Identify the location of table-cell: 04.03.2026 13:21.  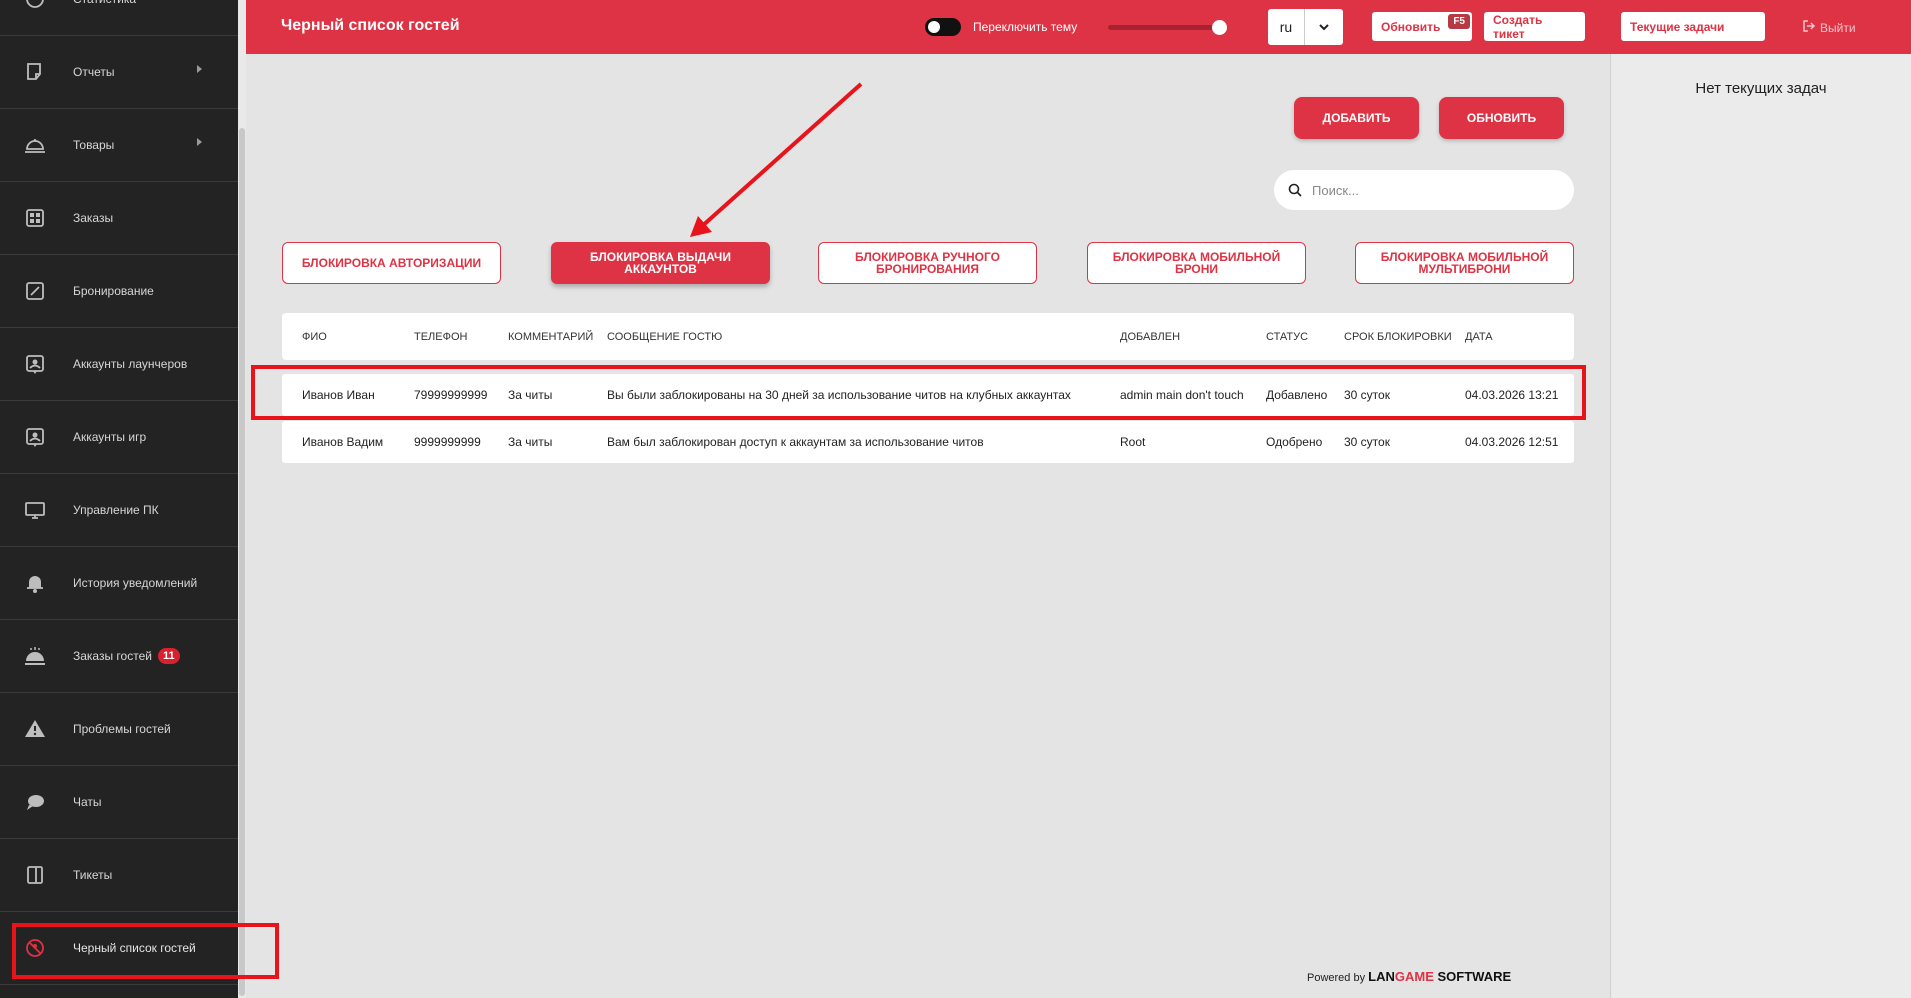
(1512, 395).